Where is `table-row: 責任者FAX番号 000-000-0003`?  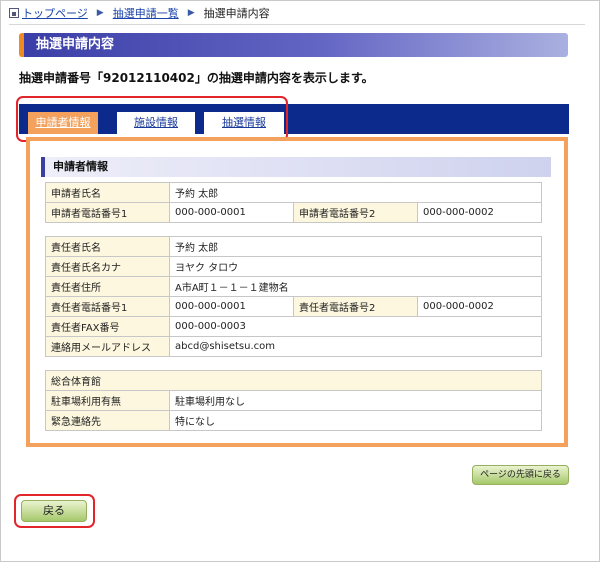 table-row: 責任者FAX番号 000-000-0003 is located at coordinates (293, 326).